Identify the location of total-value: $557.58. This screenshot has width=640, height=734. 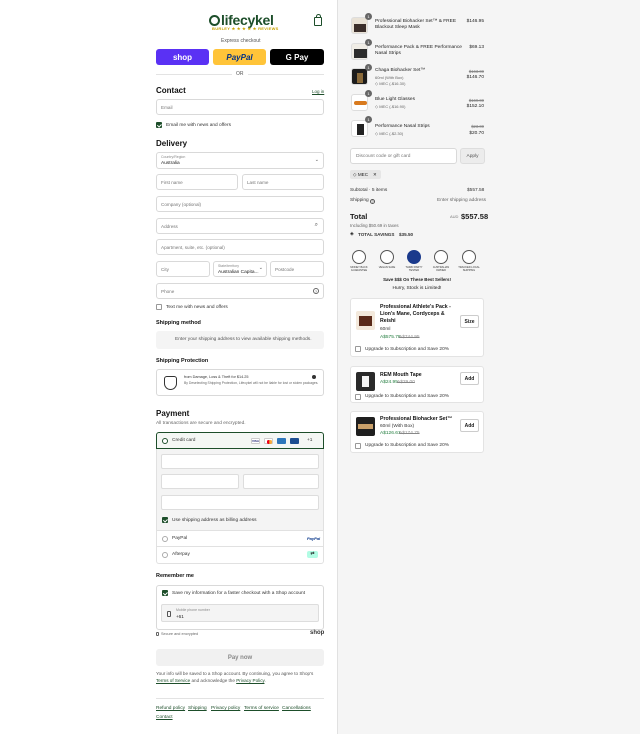
(475, 216).